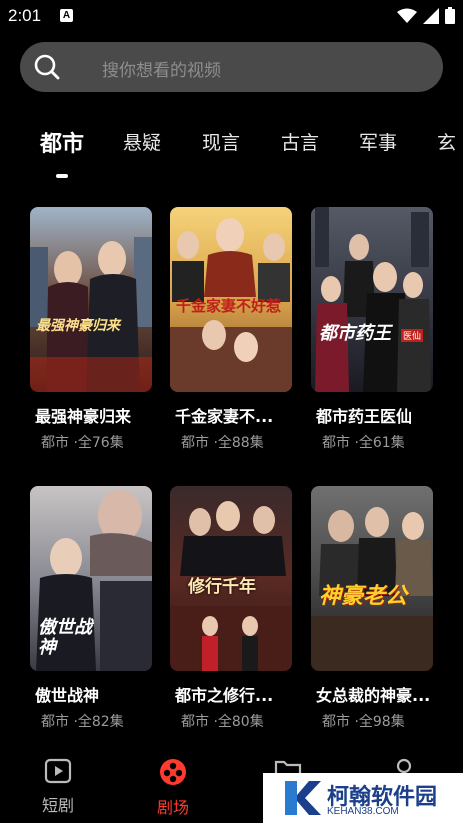 Image resolution: width=463 pixels, height=823 pixels. I want to click on drama-poster: 傲世战神, so click(91, 578).